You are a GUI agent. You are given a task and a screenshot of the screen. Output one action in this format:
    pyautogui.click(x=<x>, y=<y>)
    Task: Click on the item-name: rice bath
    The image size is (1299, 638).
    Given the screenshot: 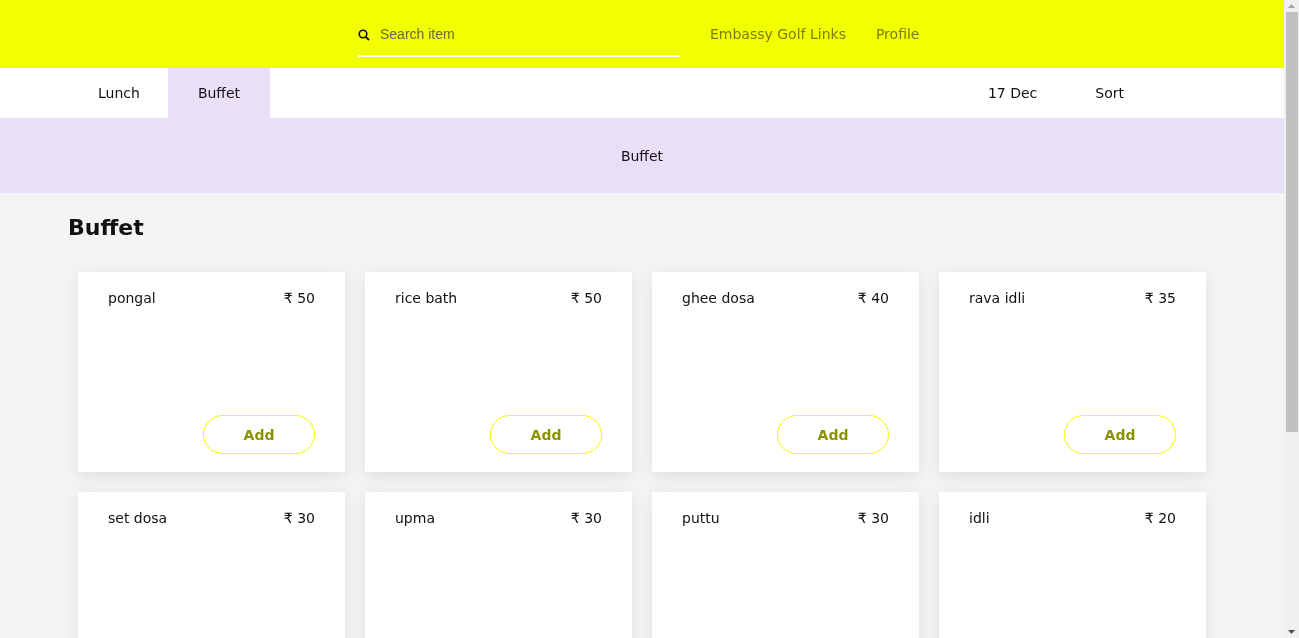 What is the action you would take?
    pyautogui.click(x=426, y=298)
    